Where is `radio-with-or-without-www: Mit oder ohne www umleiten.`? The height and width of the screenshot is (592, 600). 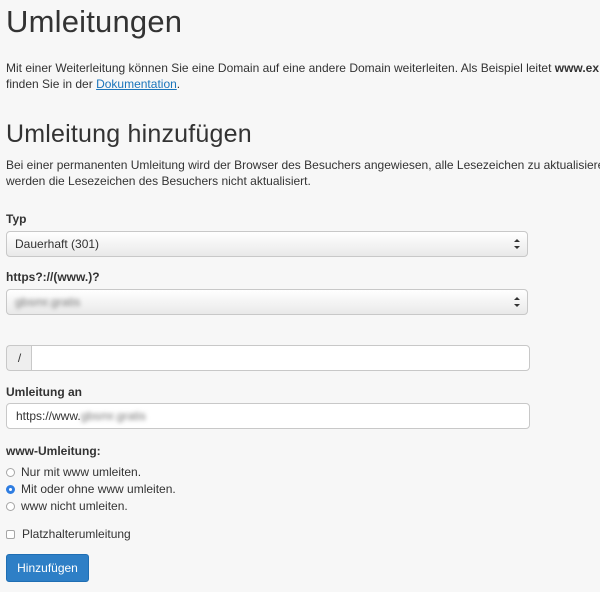
radio-with-or-without-www: Mit oder ohne www umleiten. is located at coordinates (91, 489).